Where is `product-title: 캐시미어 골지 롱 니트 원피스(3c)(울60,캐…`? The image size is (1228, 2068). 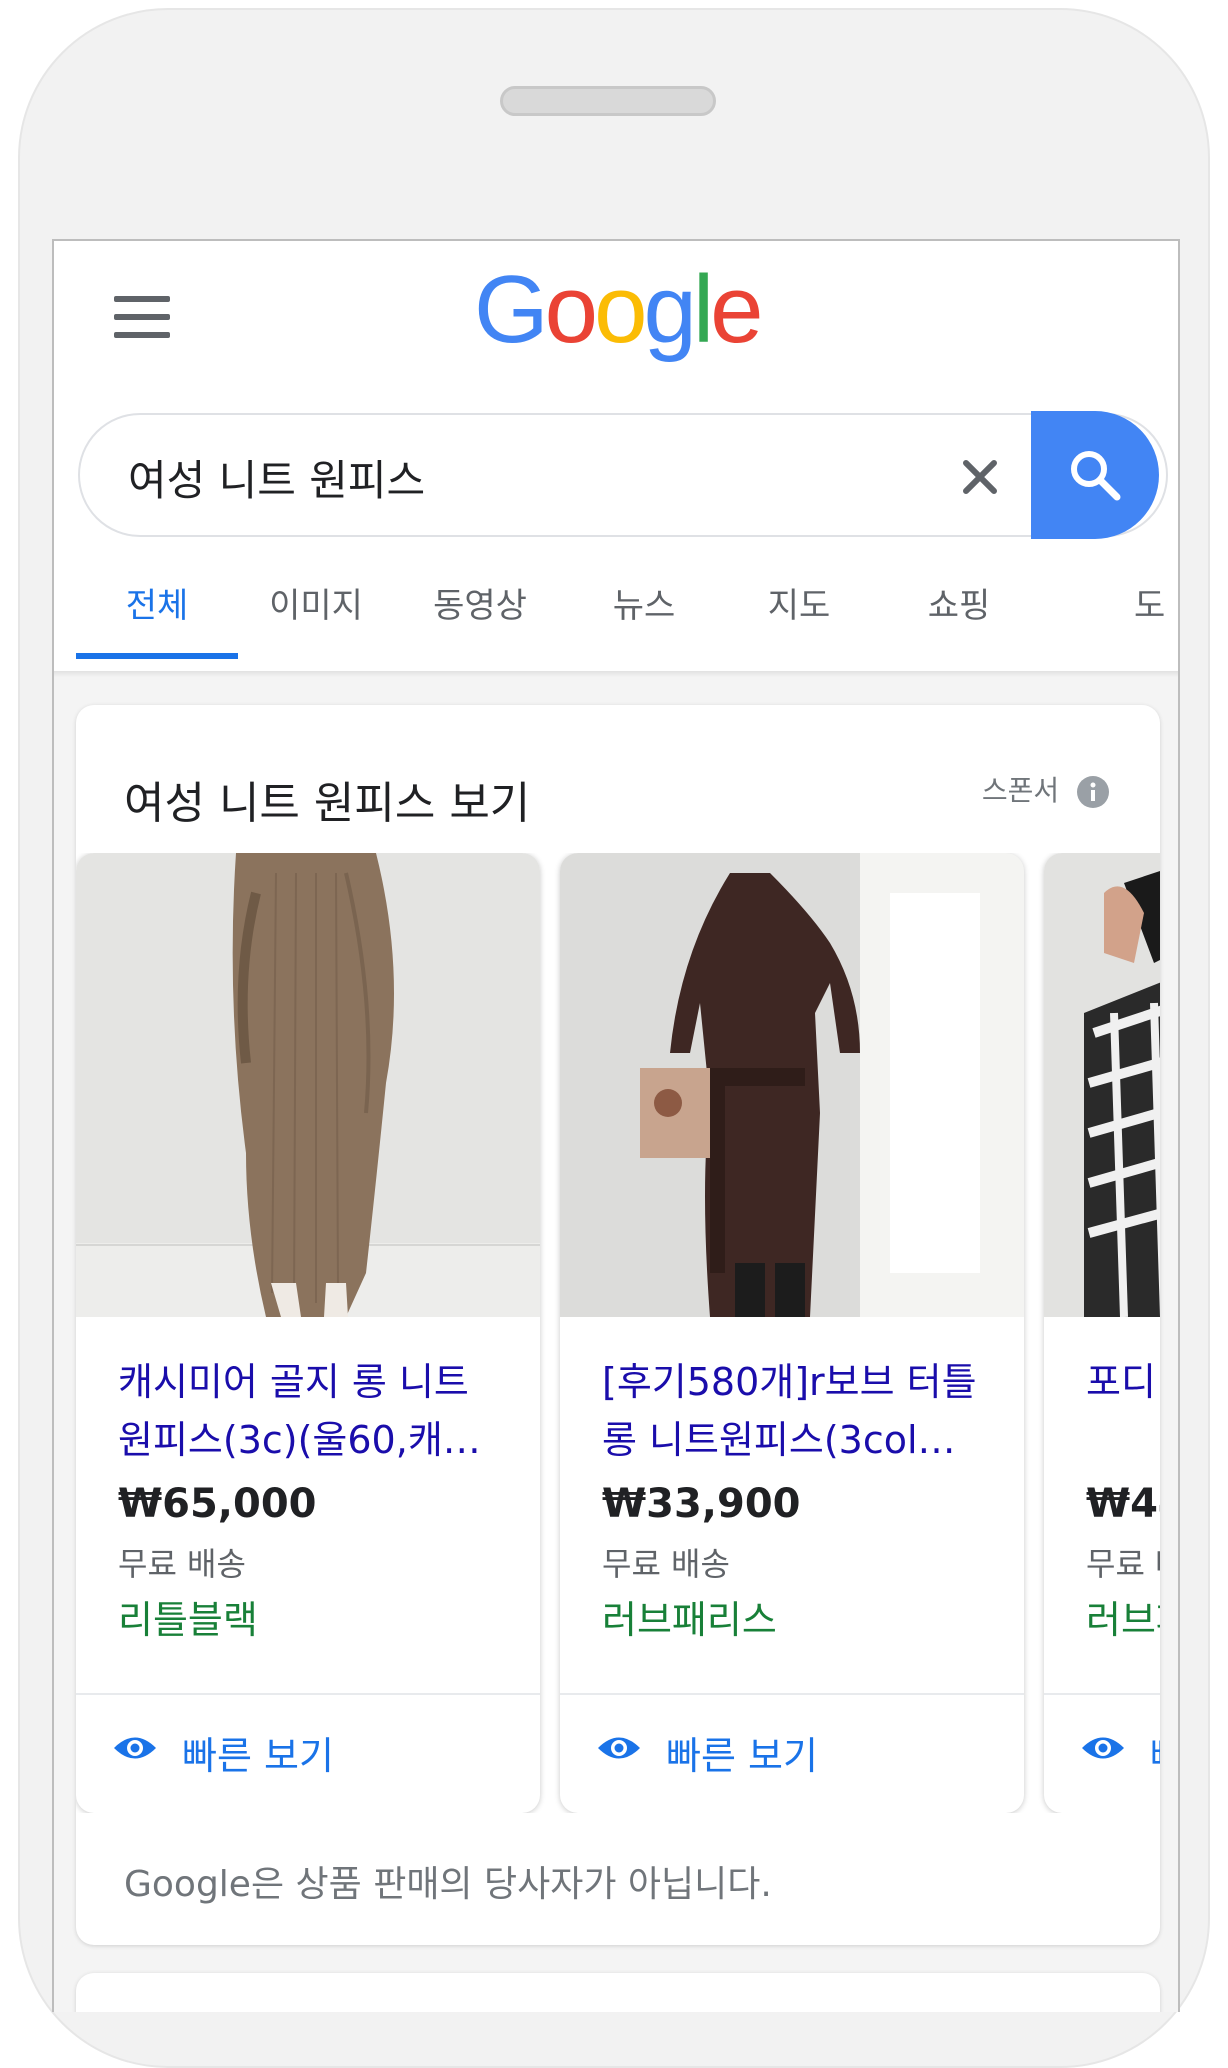 product-title: 캐시미어 골지 롱 니트 원피스(3c)(울60,캐… is located at coordinates (313, 1411).